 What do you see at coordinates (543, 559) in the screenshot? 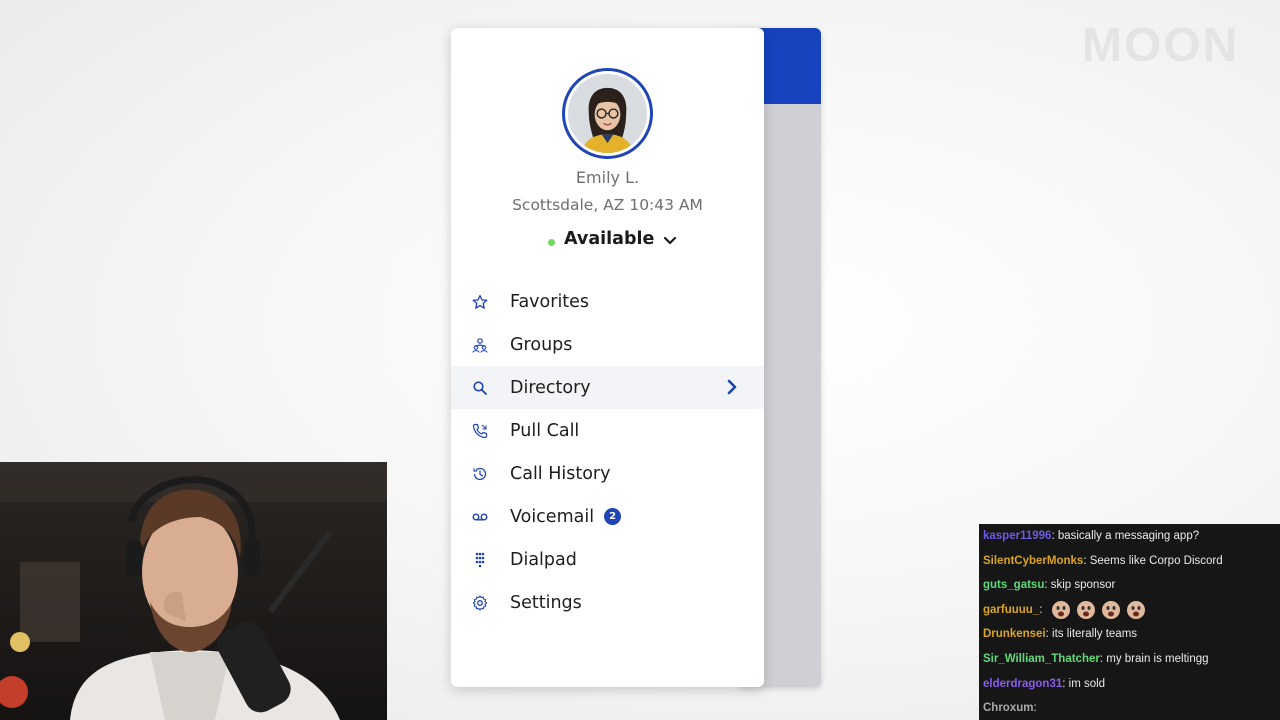
I see `nav-item-label: Dialpad` at bounding box center [543, 559].